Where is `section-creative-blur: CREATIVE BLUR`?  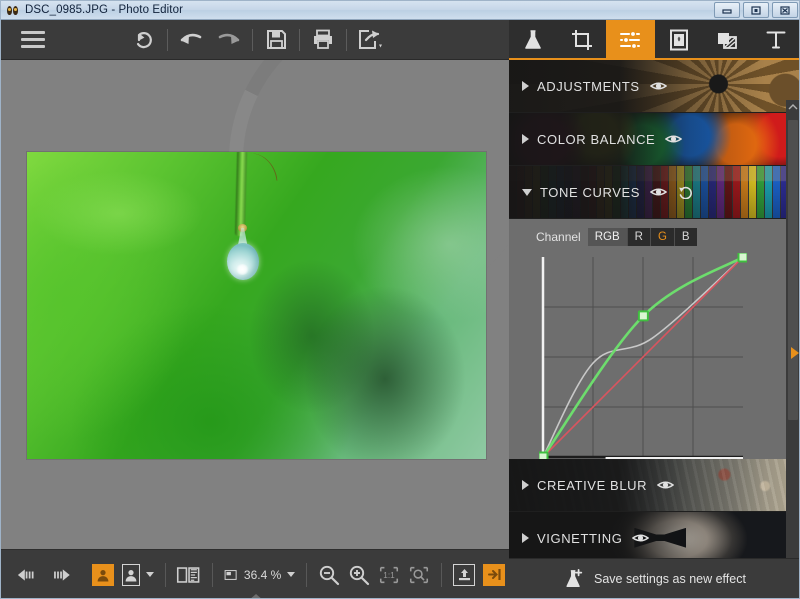 section-creative-blur: CREATIVE BLUR is located at coordinates (654, 485).